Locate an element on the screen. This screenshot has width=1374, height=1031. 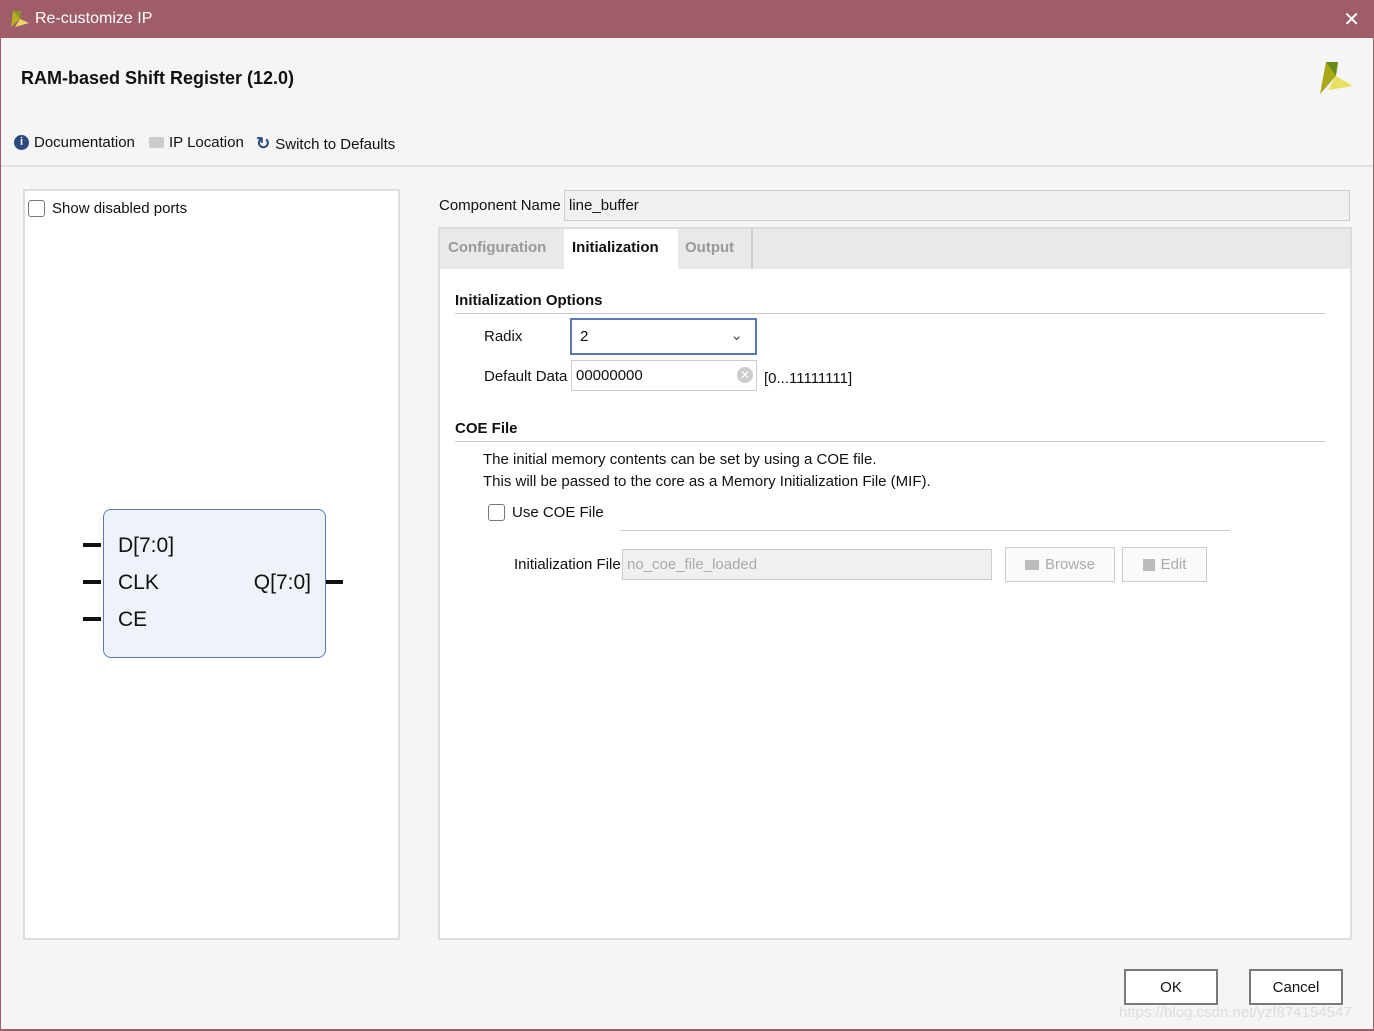
ok-button: OK is located at coordinates (1171, 987).